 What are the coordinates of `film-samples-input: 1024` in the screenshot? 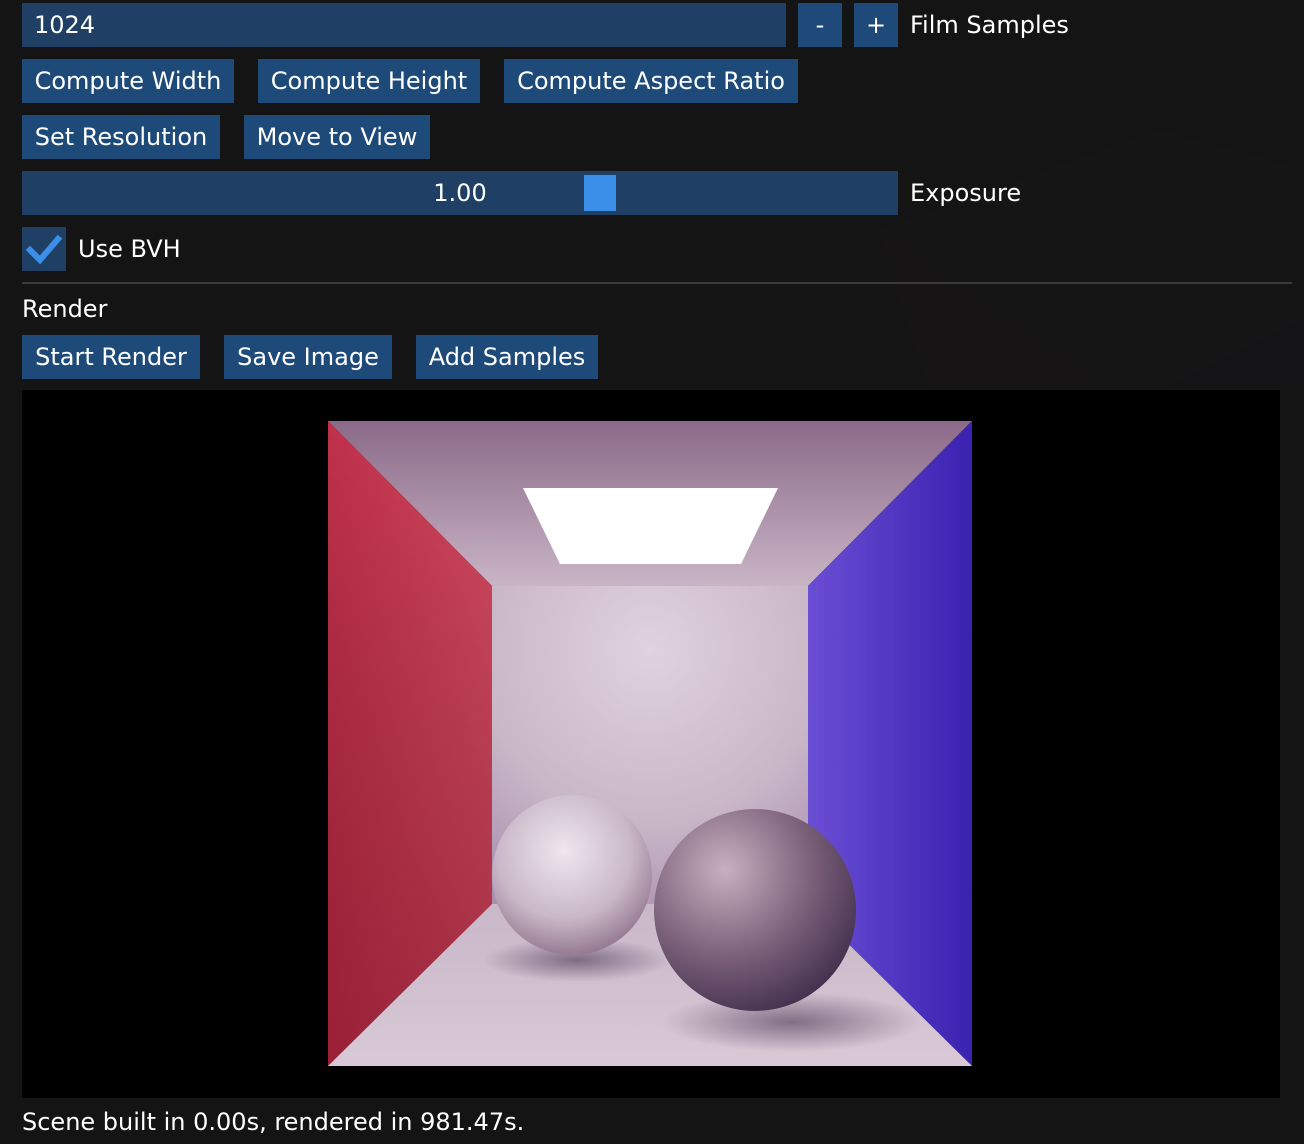 It's located at (404, 25).